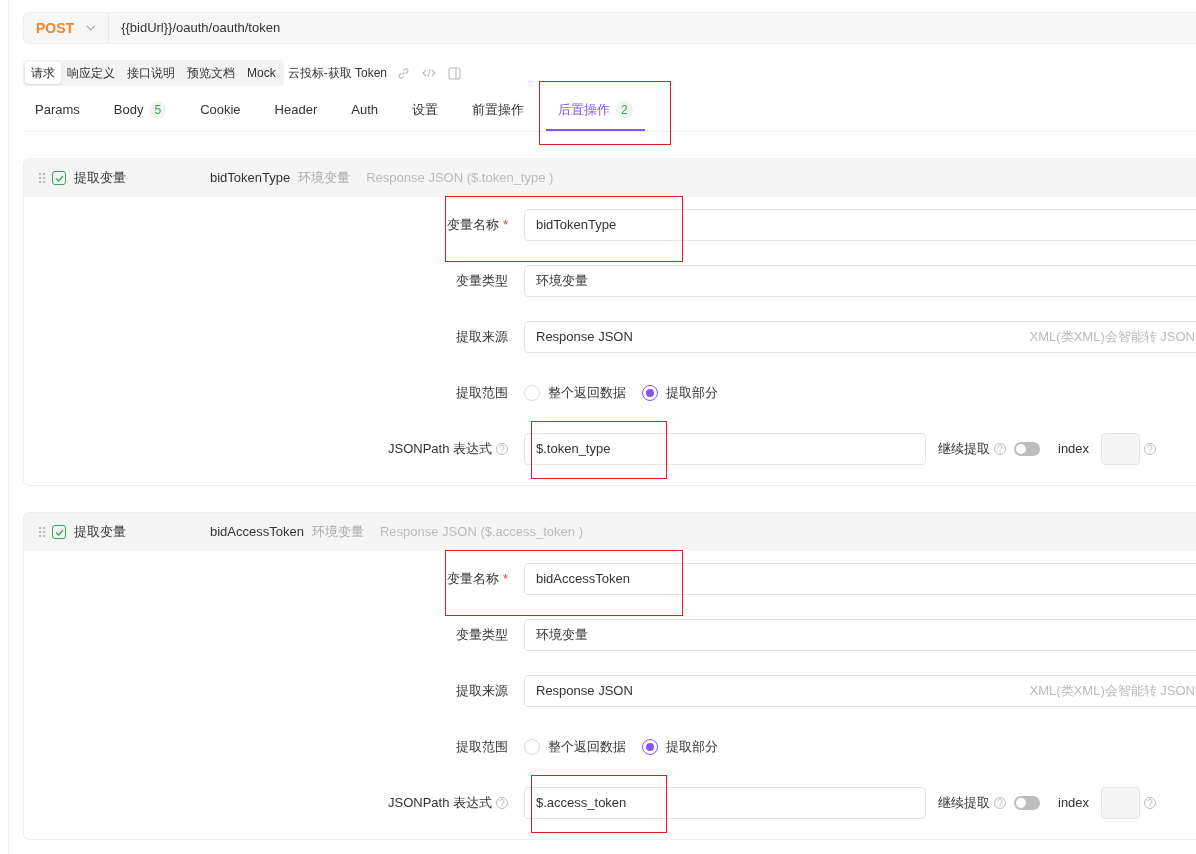 The width and height of the screenshot is (1196, 854). Describe the element at coordinates (43, 73) in the screenshot. I see `view-tab: 请求` at that location.